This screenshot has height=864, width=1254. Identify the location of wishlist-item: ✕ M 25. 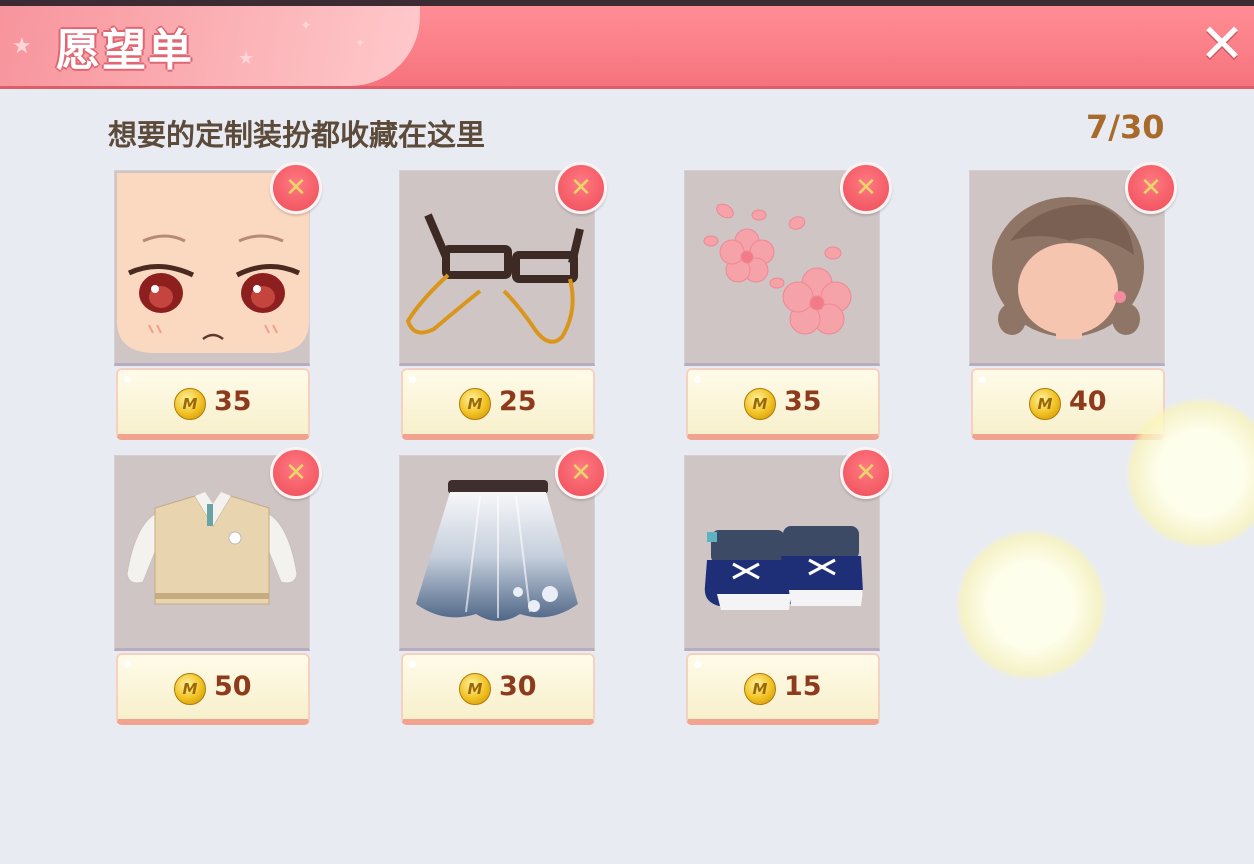
(503, 302).